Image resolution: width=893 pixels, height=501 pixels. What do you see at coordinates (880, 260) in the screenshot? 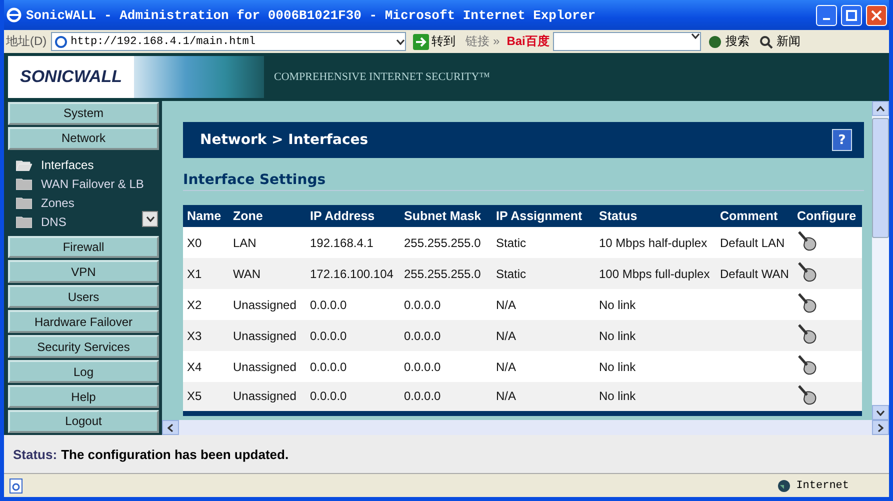
I see `vertical-scrollbar` at bounding box center [880, 260].